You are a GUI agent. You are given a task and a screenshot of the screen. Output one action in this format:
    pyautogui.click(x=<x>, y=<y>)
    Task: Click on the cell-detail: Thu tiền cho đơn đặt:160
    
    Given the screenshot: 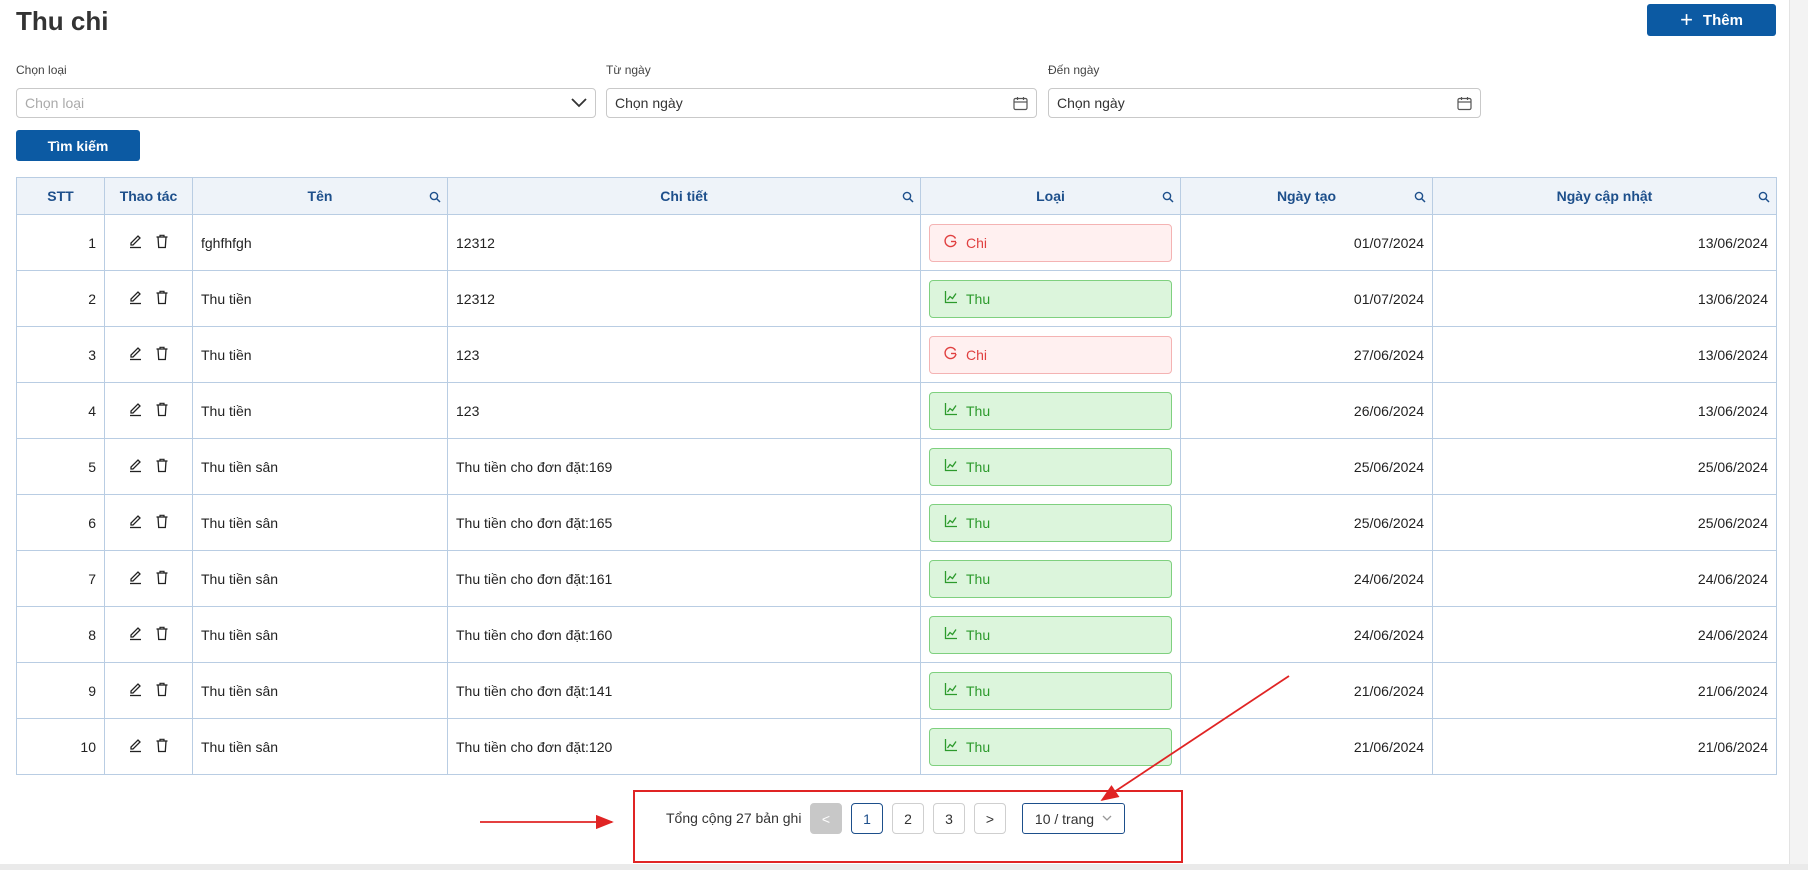 What is the action you would take?
    pyautogui.click(x=684, y=634)
    